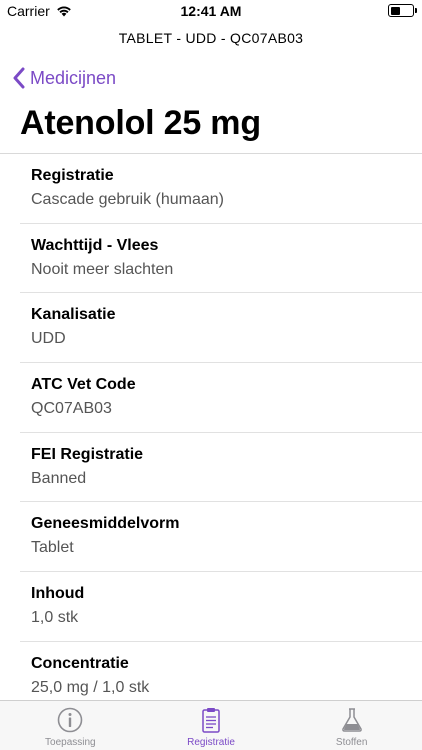  What do you see at coordinates (73, 77) in the screenshot?
I see `back-button-label: Medicijnen` at bounding box center [73, 77].